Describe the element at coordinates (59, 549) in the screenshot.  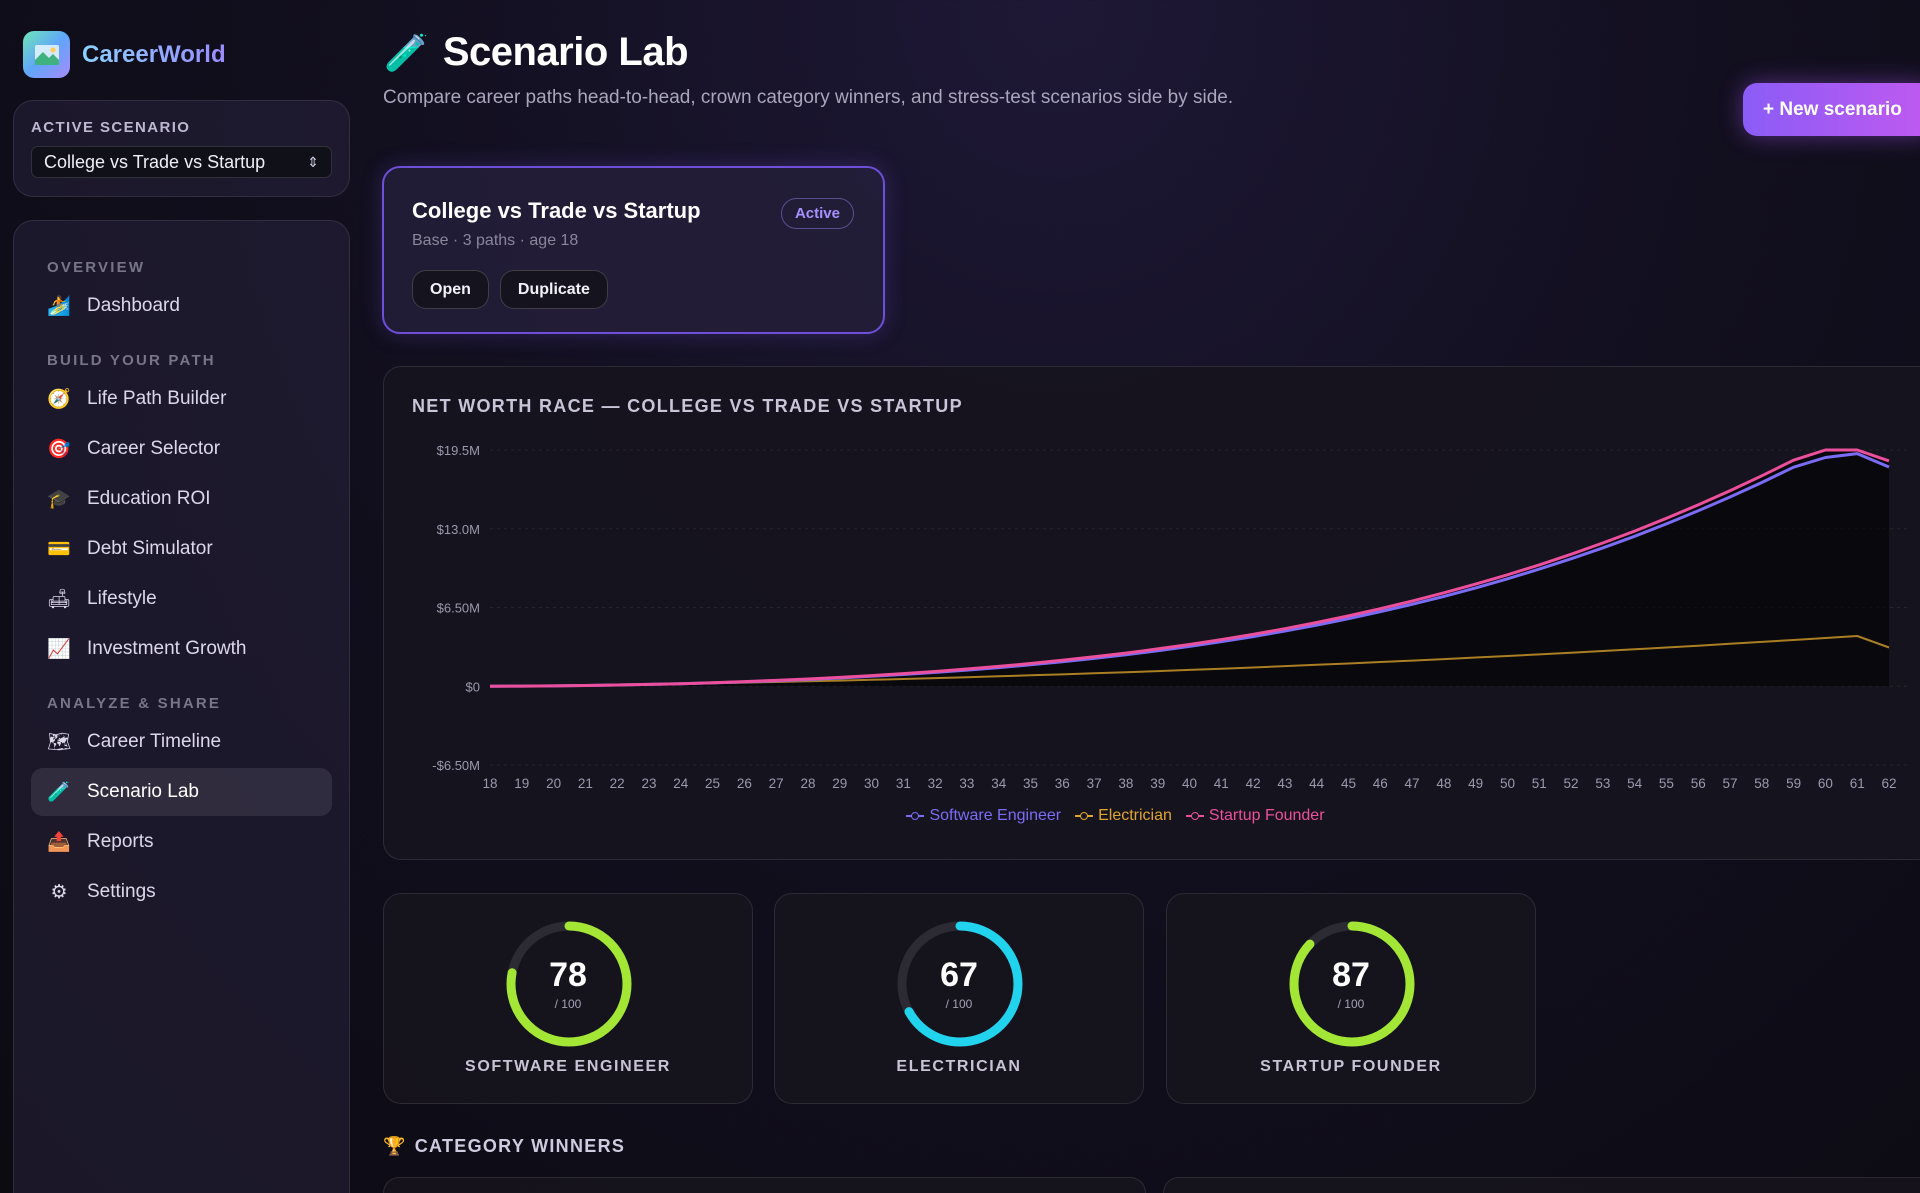
I see `credit-card-icon: 💳` at that location.